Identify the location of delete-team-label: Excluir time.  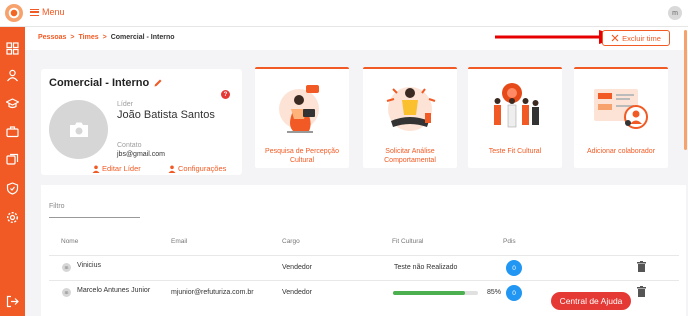
(641, 38).